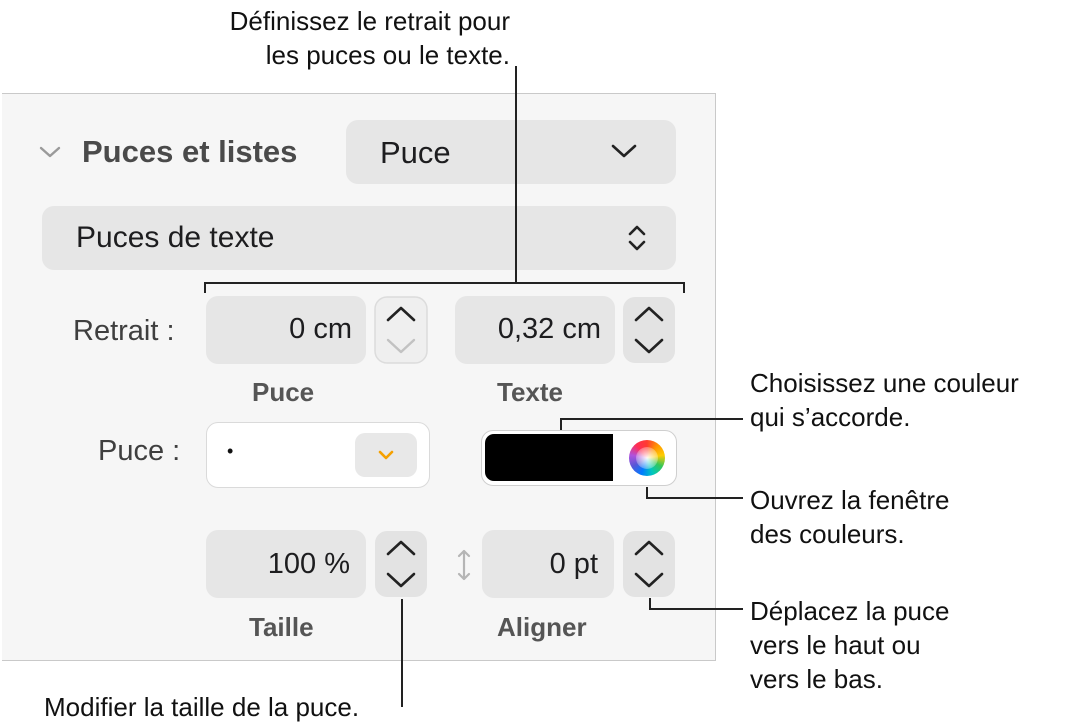  Describe the element at coordinates (124, 331) in the screenshot. I see `indent-label: Retrait :` at that location.